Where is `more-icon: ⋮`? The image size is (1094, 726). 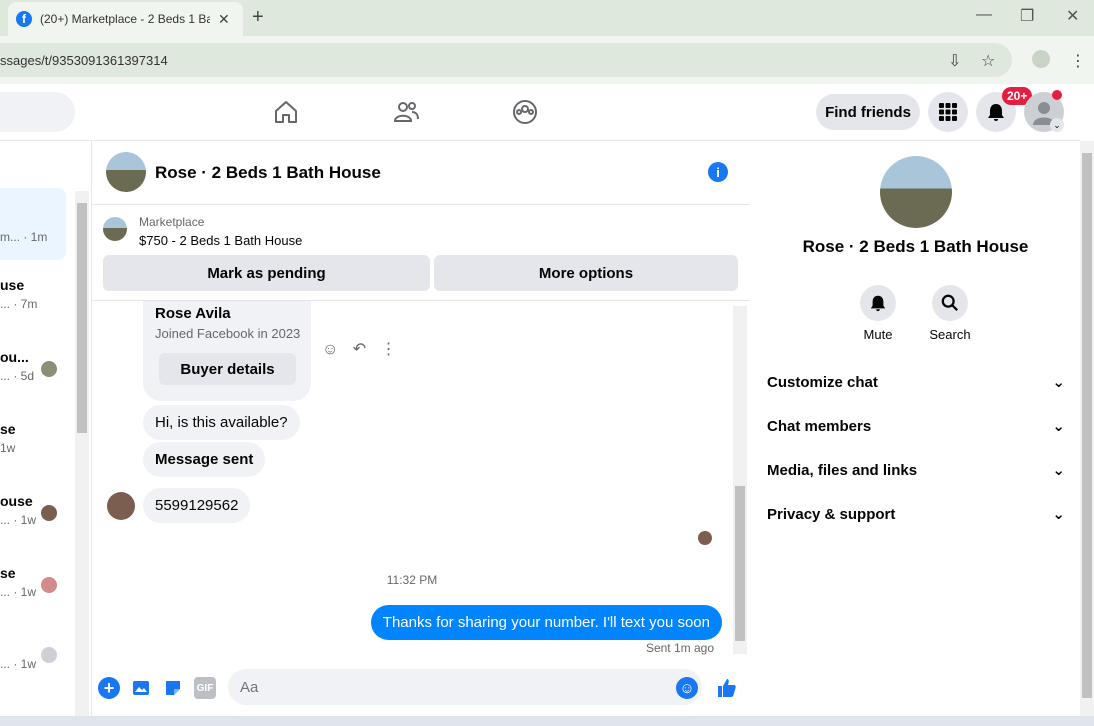
more-icon: ⋮ is located at coordinates (389, 349).